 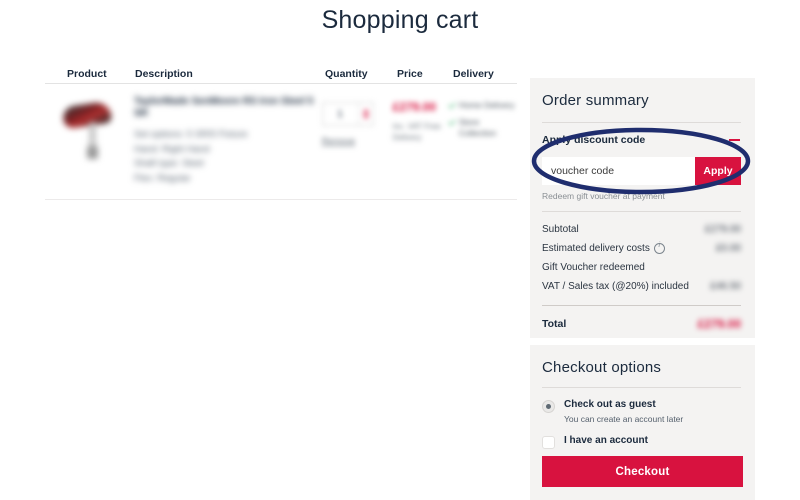 I want to click on quantity-decrease-icon, so click(x=365, y=117).